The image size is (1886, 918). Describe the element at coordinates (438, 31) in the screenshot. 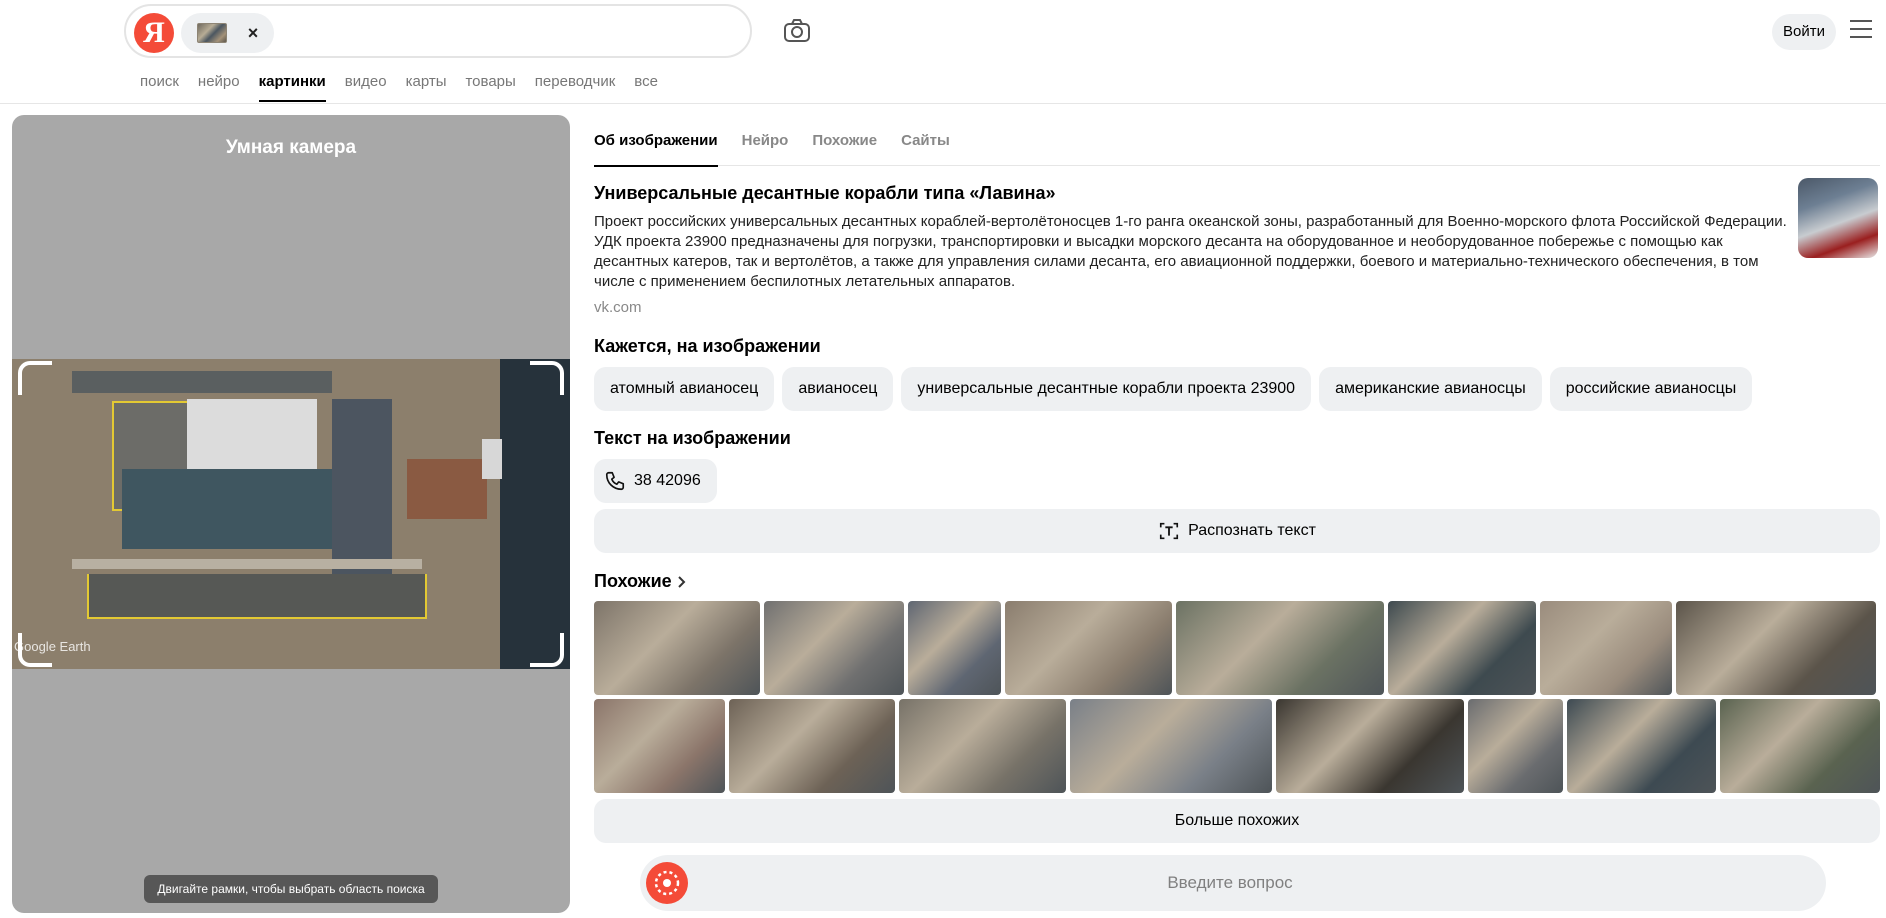

I see `search-box: Я ×` at that location.